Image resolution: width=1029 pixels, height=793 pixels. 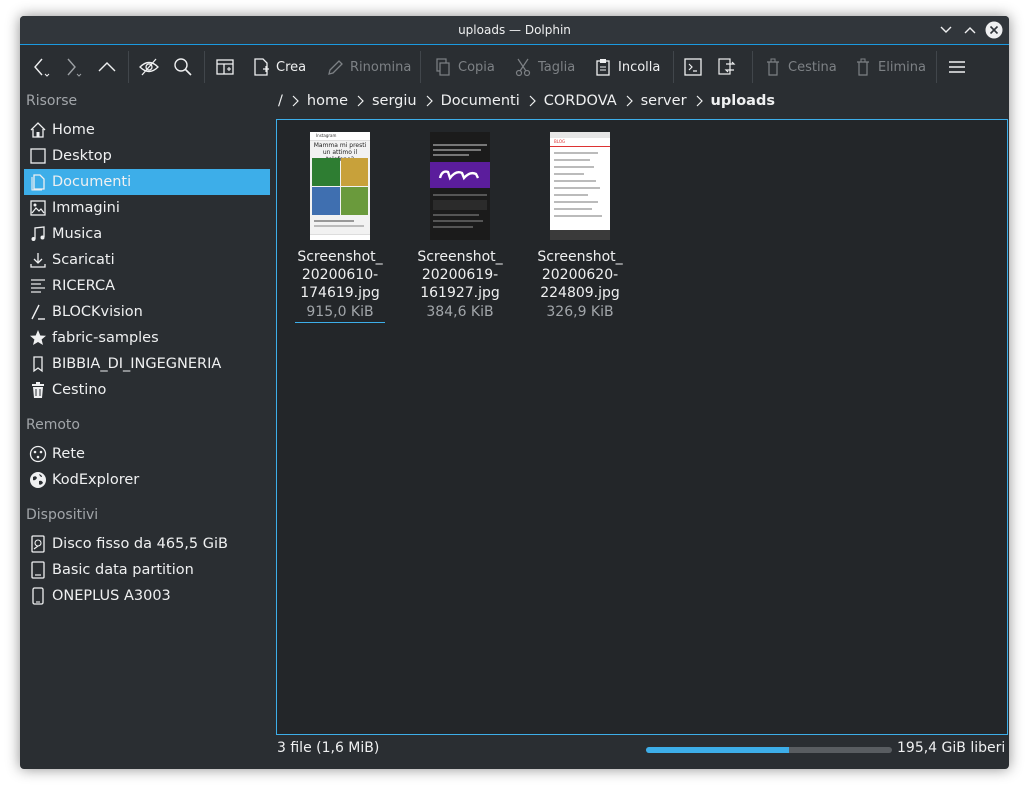 What do you see at coordinates (902, 67) in the screenshot?
I see `delete-label: Elimina` at bounding box center [902, 67].